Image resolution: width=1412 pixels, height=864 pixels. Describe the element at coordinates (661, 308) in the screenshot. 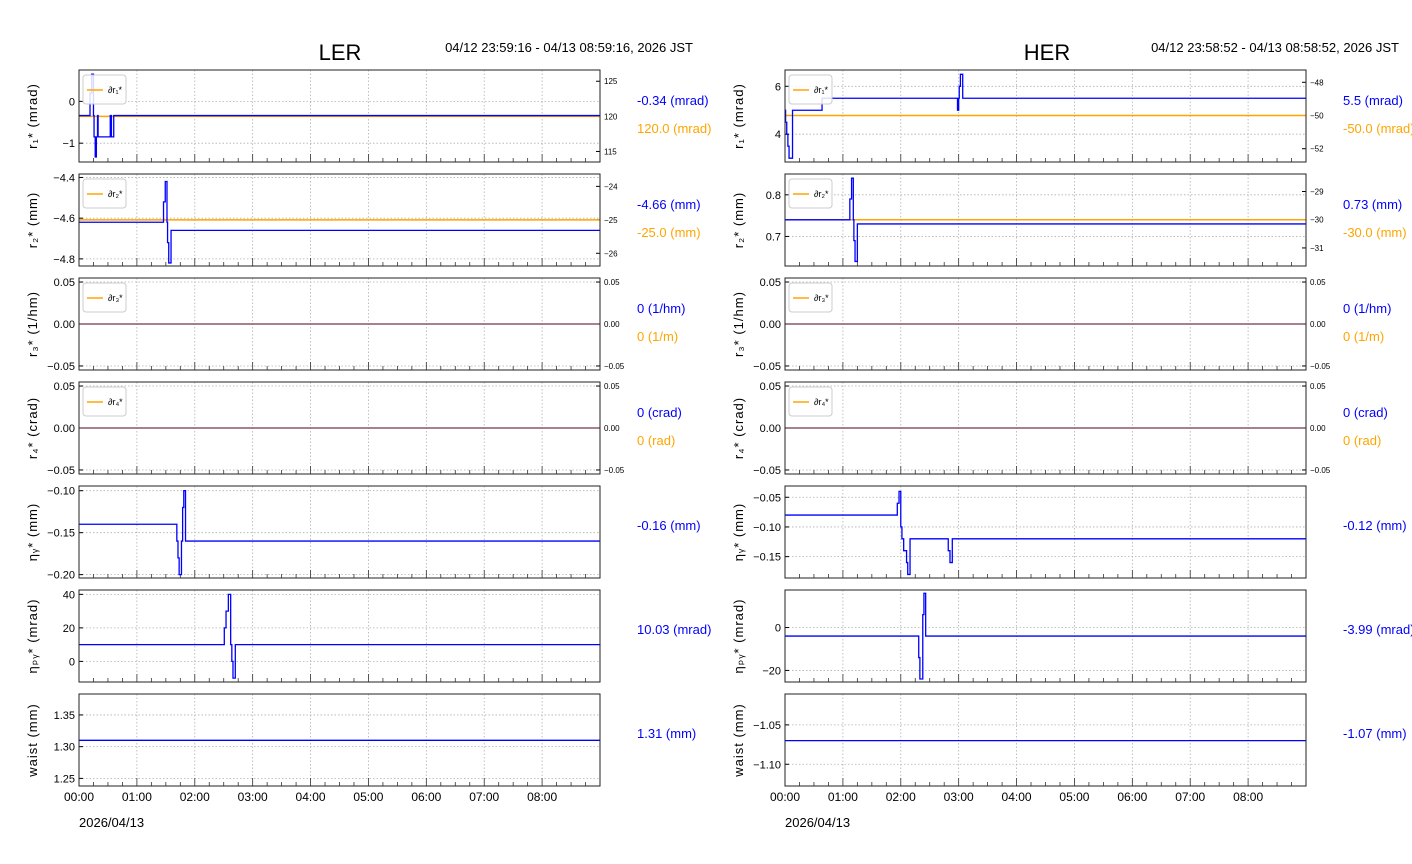

I see `current-value: 0 (1/hm)` at that location.